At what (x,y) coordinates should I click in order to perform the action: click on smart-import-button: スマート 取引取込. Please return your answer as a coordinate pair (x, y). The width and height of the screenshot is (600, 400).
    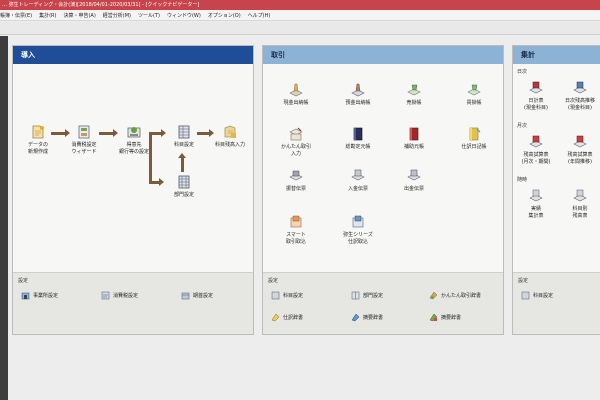
    Looking at the image, I should click on (296, 229).